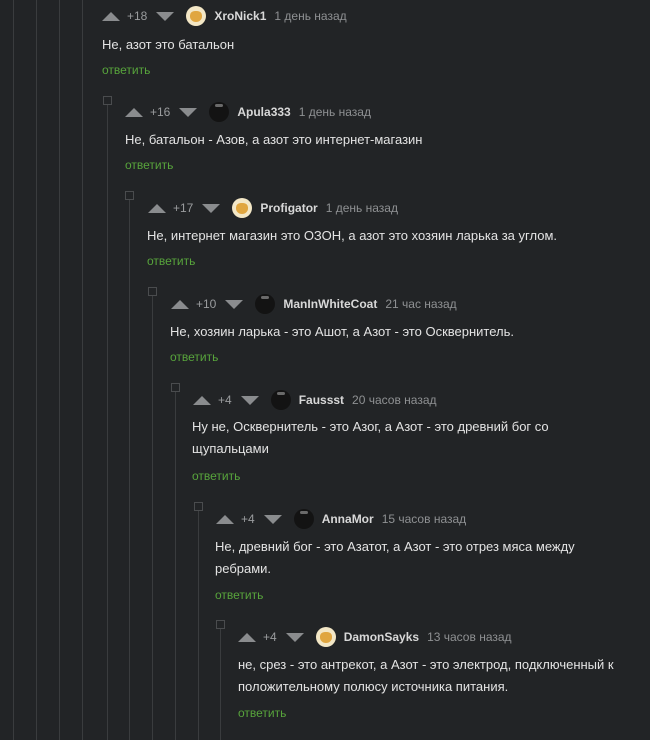 This screenshot has height=740, width=650. What do you see at coordinates (420, 304) in the screenshot?
I see `comment-time: 21 час назад` at bounding box center [420, 304].